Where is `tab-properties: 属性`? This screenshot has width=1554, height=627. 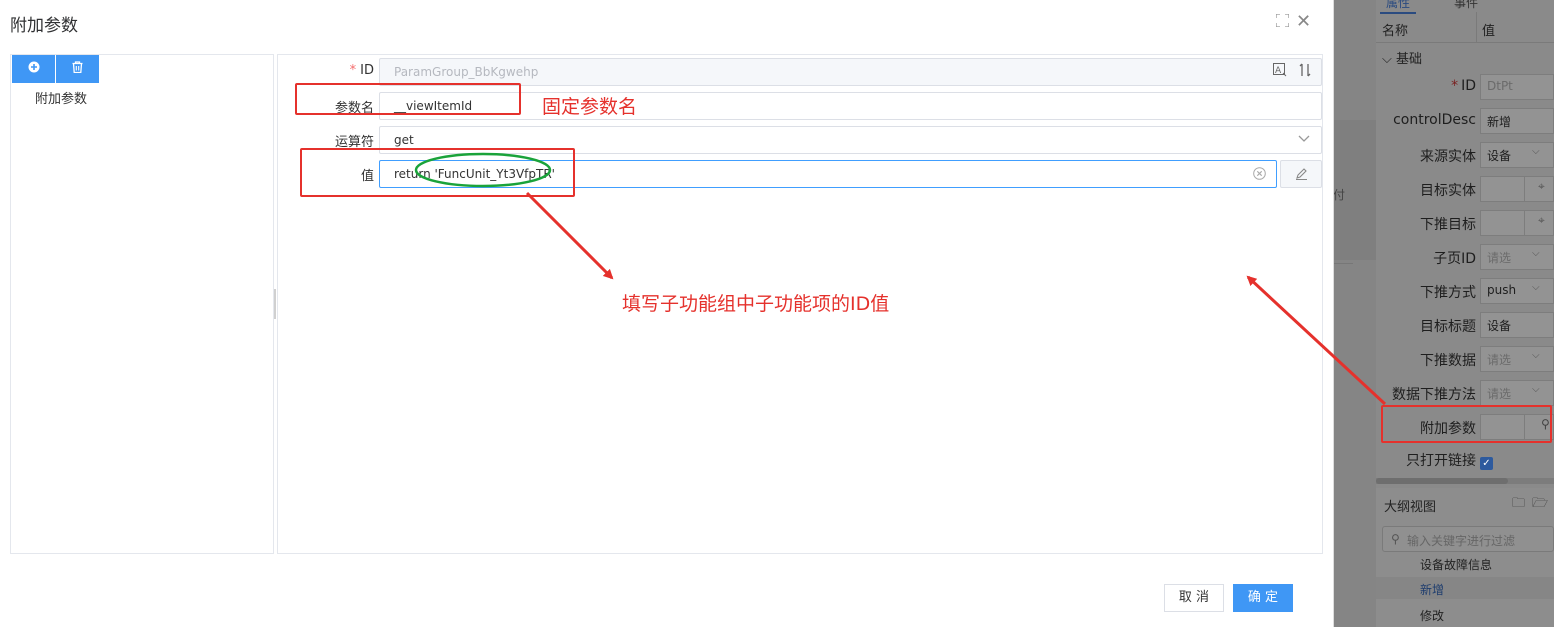 tab-properties: 属性 is located at coordinates (1398, 7).